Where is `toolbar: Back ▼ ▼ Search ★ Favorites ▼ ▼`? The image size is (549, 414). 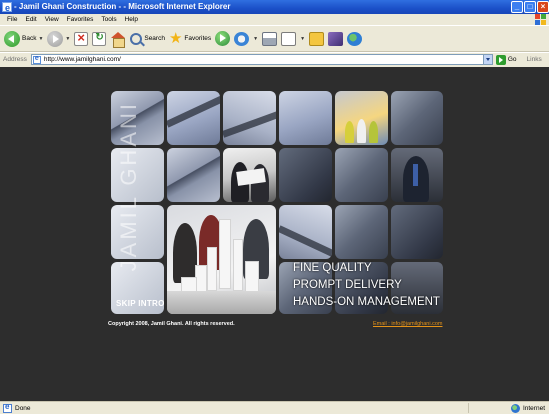 toolbar: Back ▼ ▼ Search ★ Favorites ▼ ▼ is located at coordinates (274, 38).